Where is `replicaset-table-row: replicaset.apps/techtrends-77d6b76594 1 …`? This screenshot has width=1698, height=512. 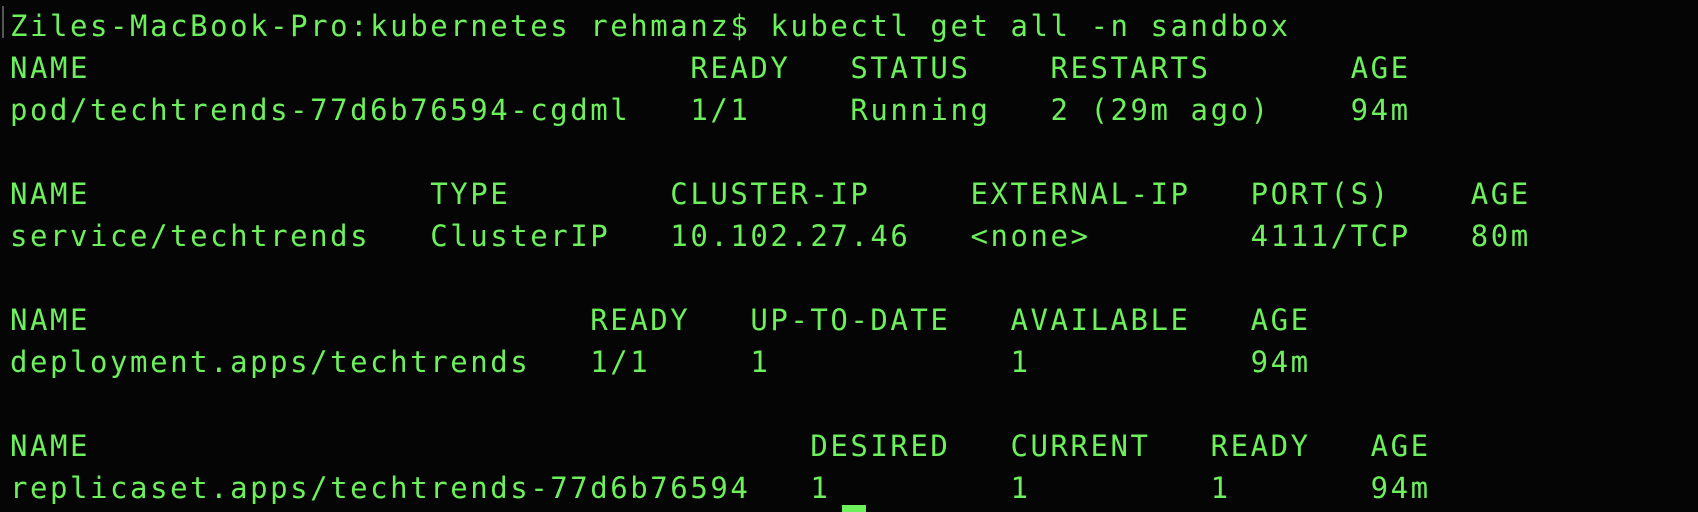
replicaset-table-row: replicaset.apps/techtrends-77d6b76594 1 … is located at coordinates (720, 488).